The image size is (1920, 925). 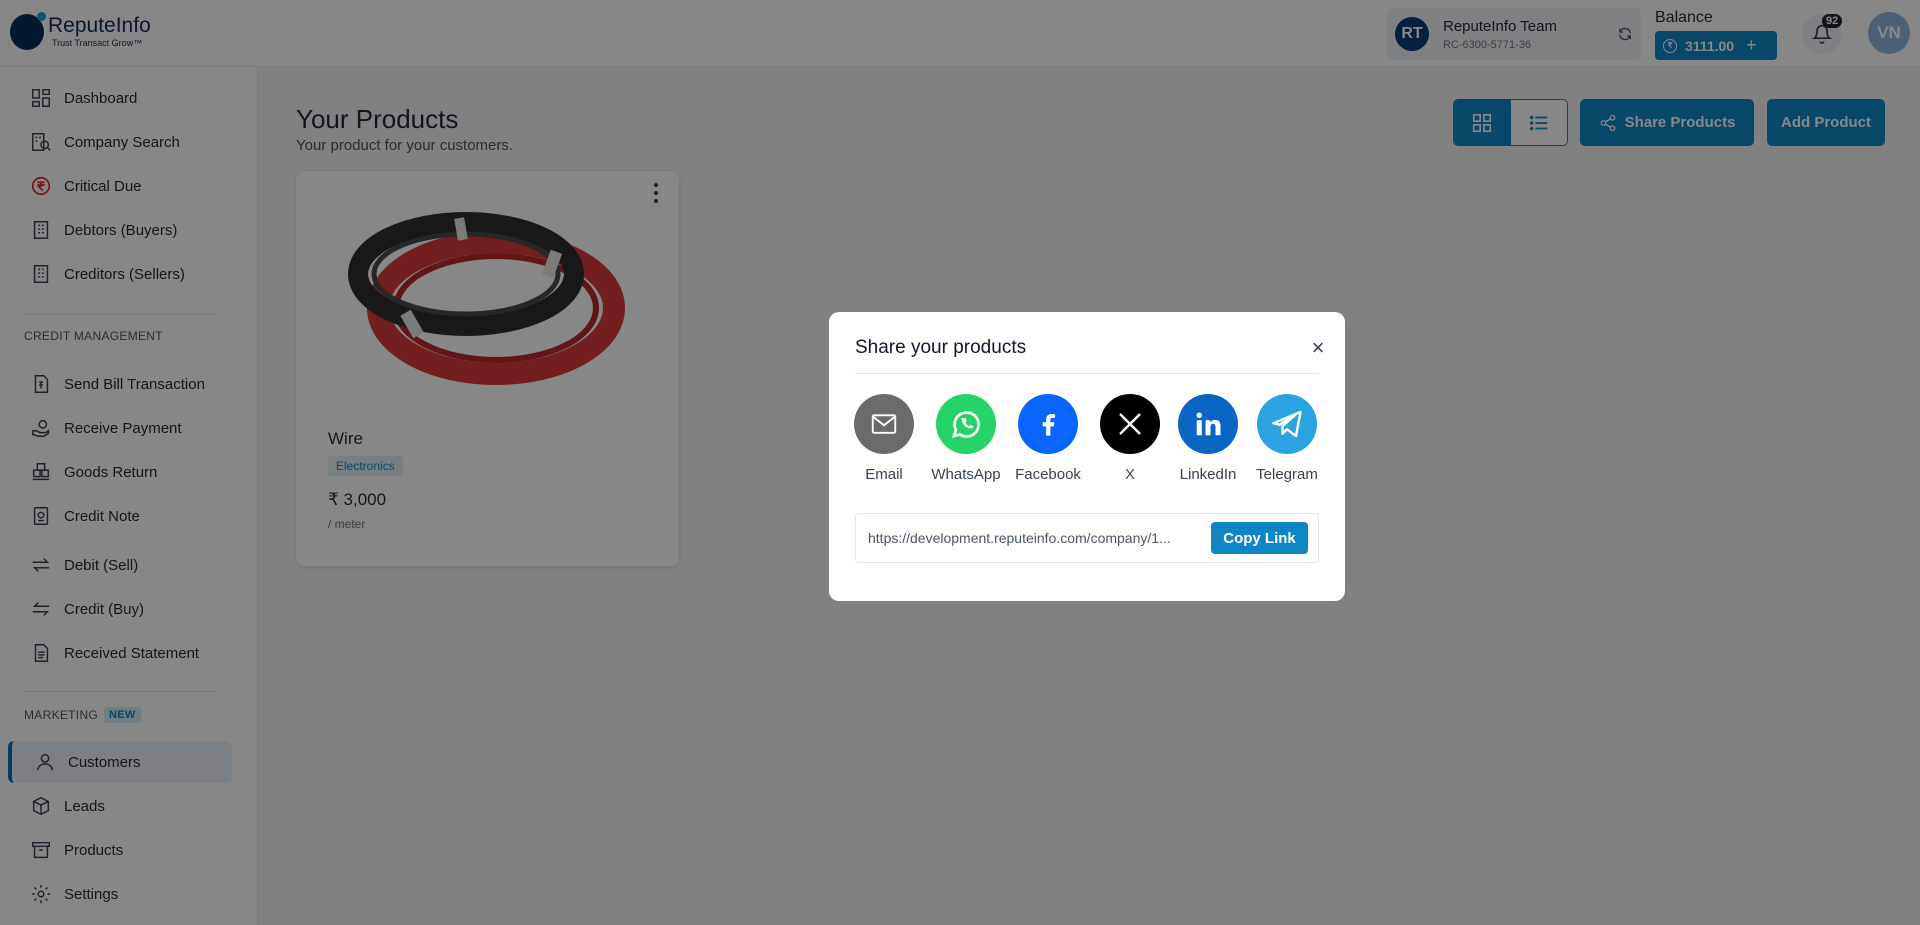 I want to click on share-x-label: X, so click(x=1129, y=474).